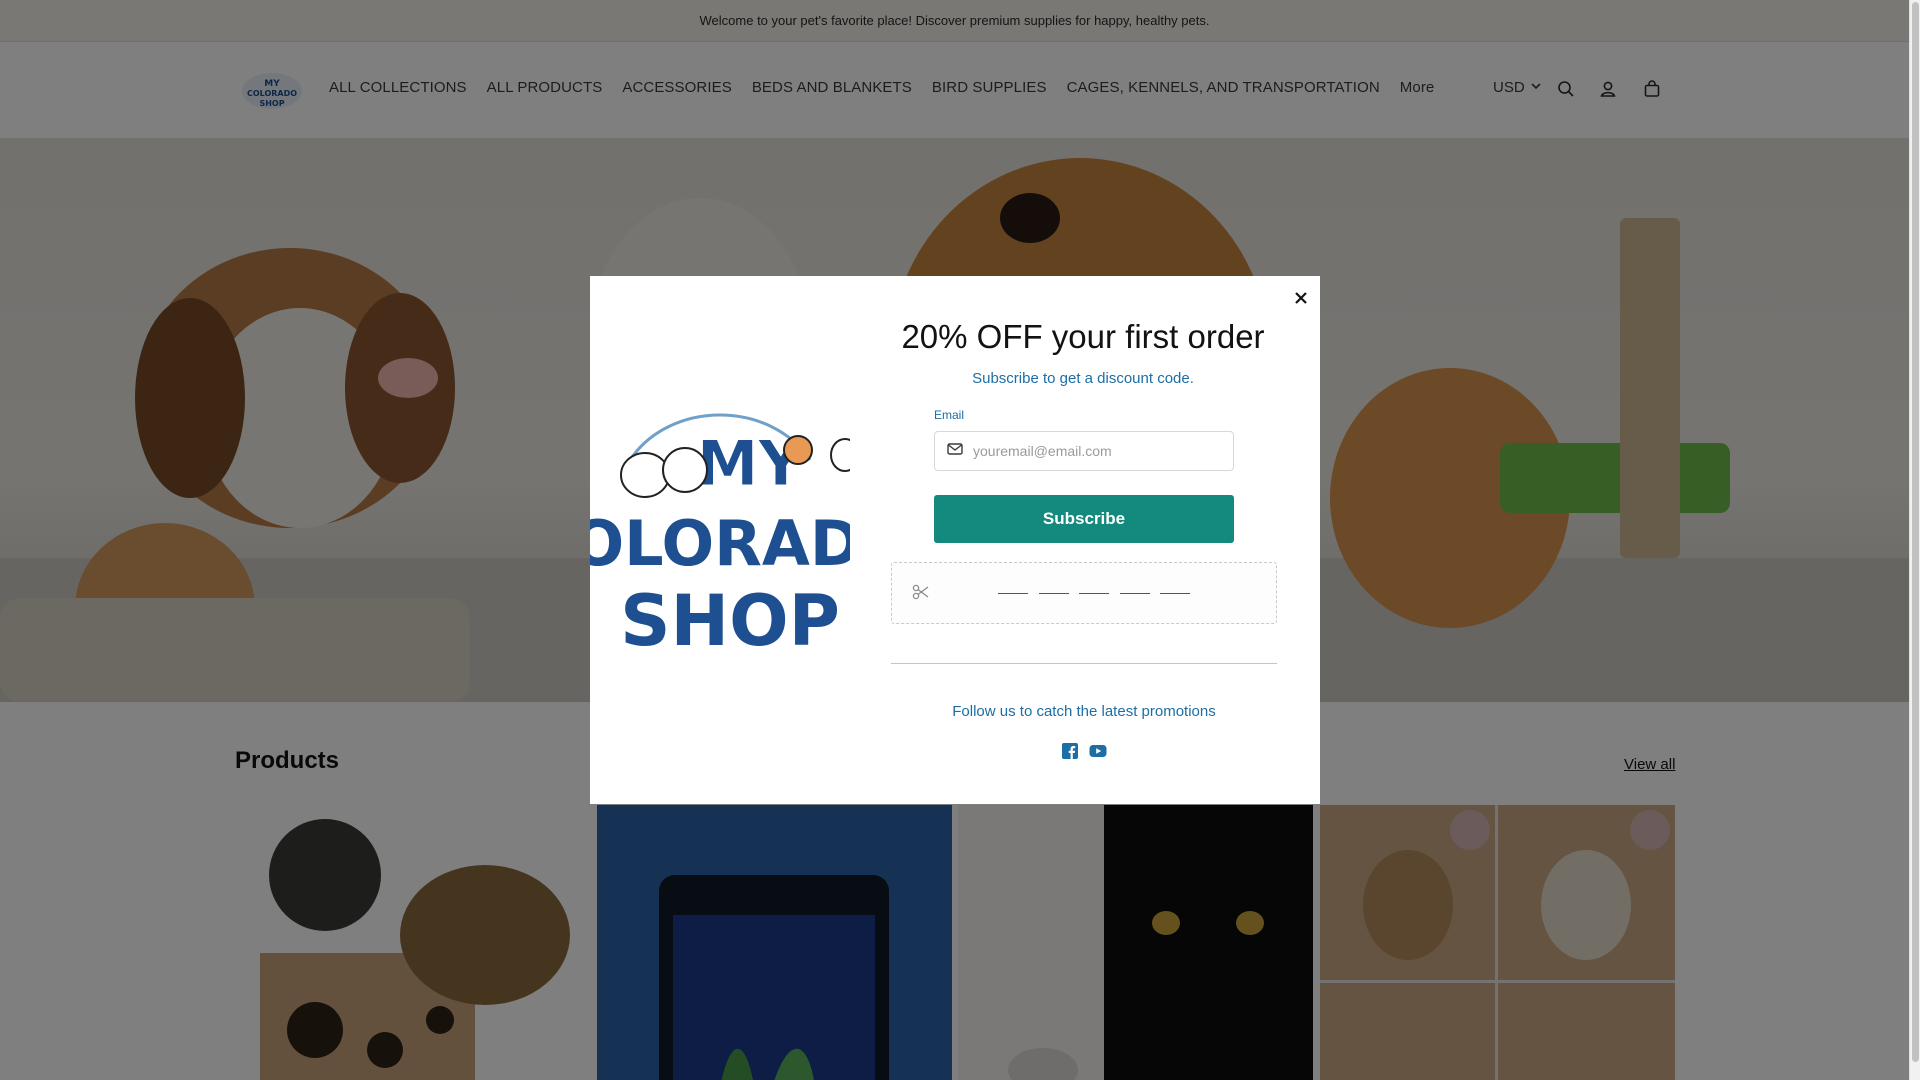 Image resolution: width=1920 pixels, height=1080 pixels. I want to click on email-label: Email, so click(949, 415).